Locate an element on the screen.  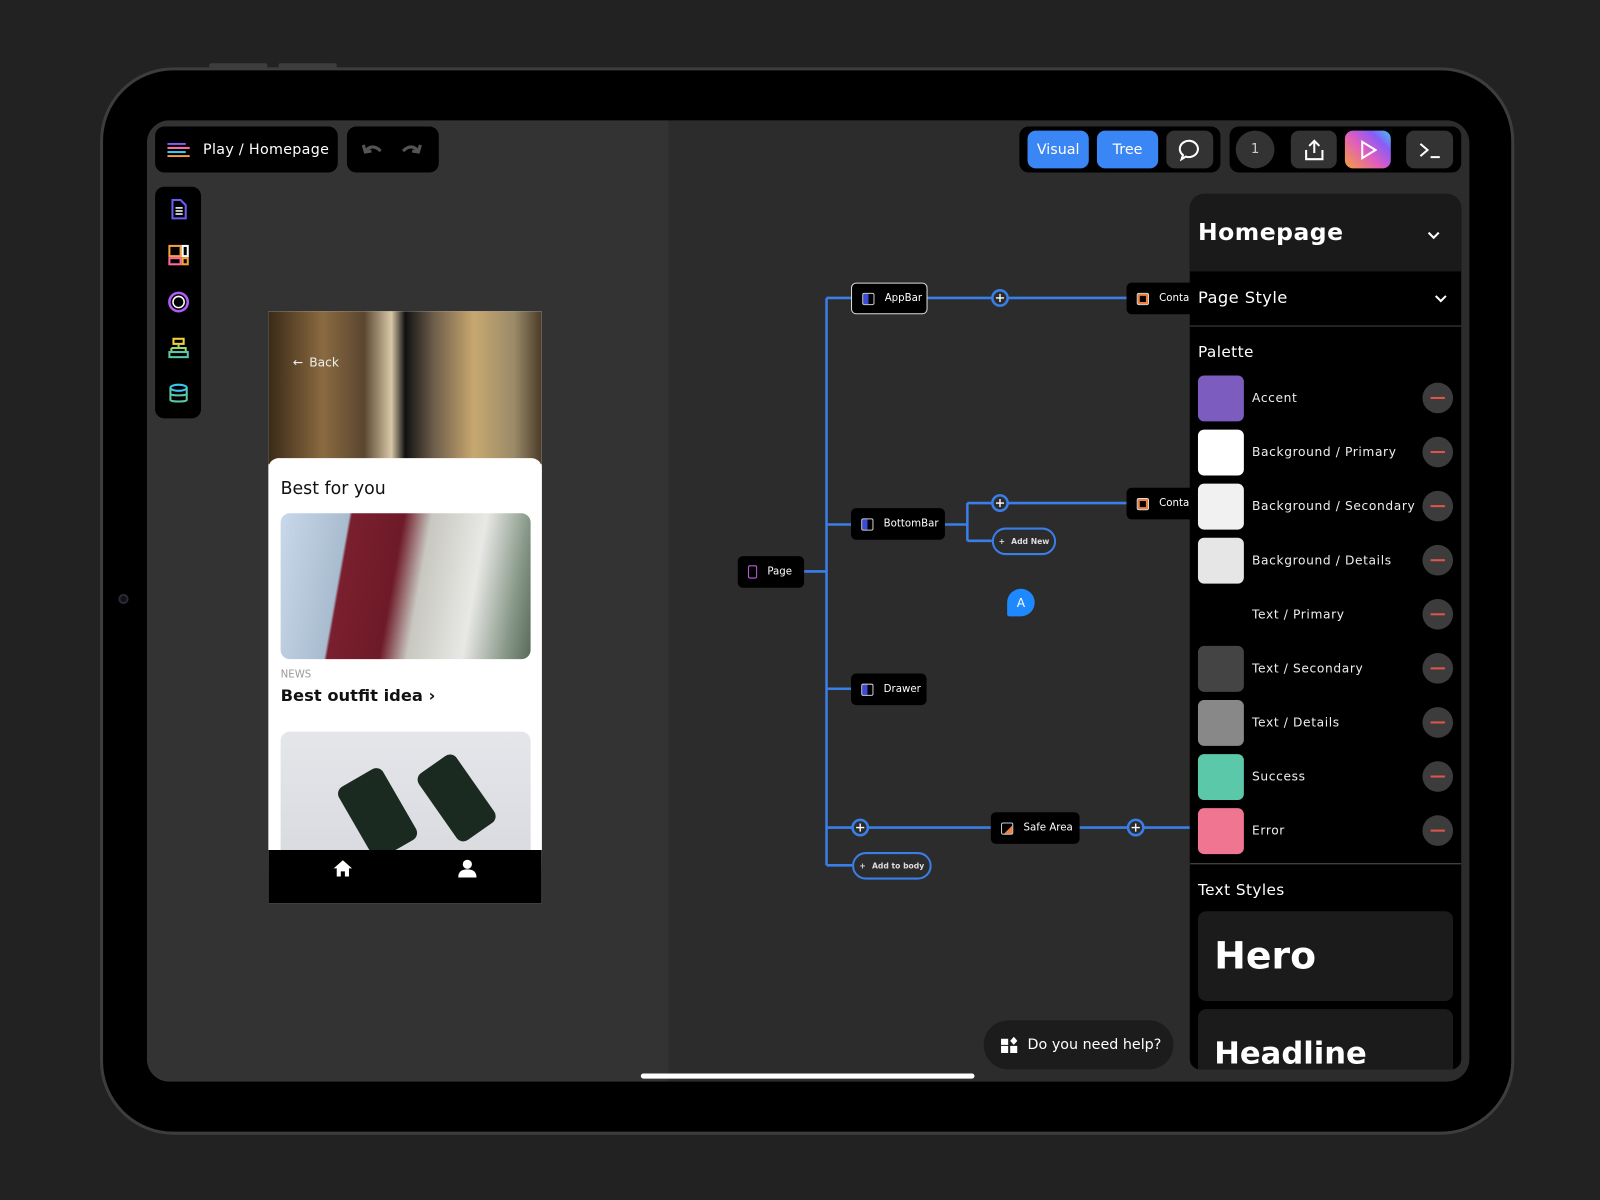
palette-item-label: Accent is located at coordinates (1275, 398).